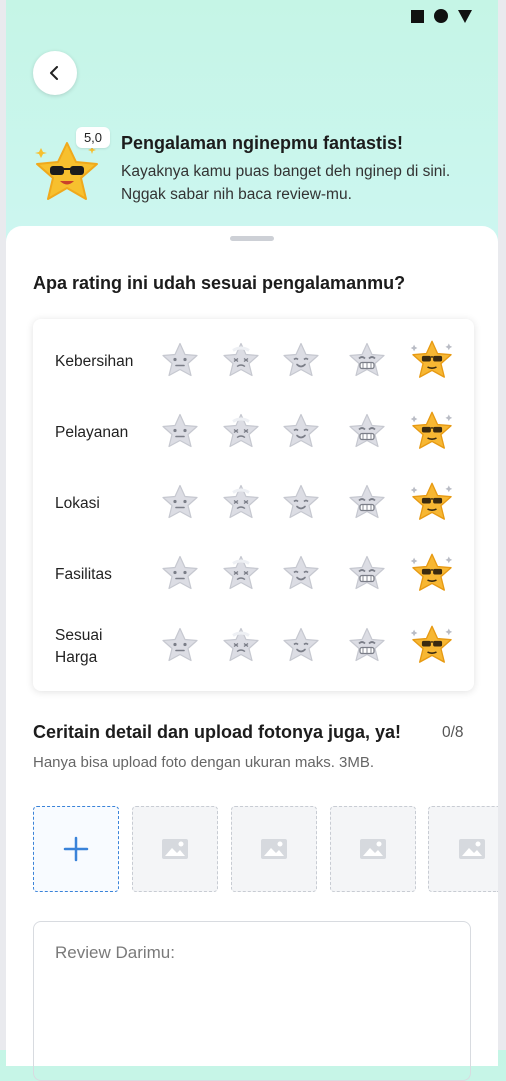 This screenshot has width=506, height=1081. Describe the element at coordinates (417, 16) in the screenshot. I see `square-icon` at that location.